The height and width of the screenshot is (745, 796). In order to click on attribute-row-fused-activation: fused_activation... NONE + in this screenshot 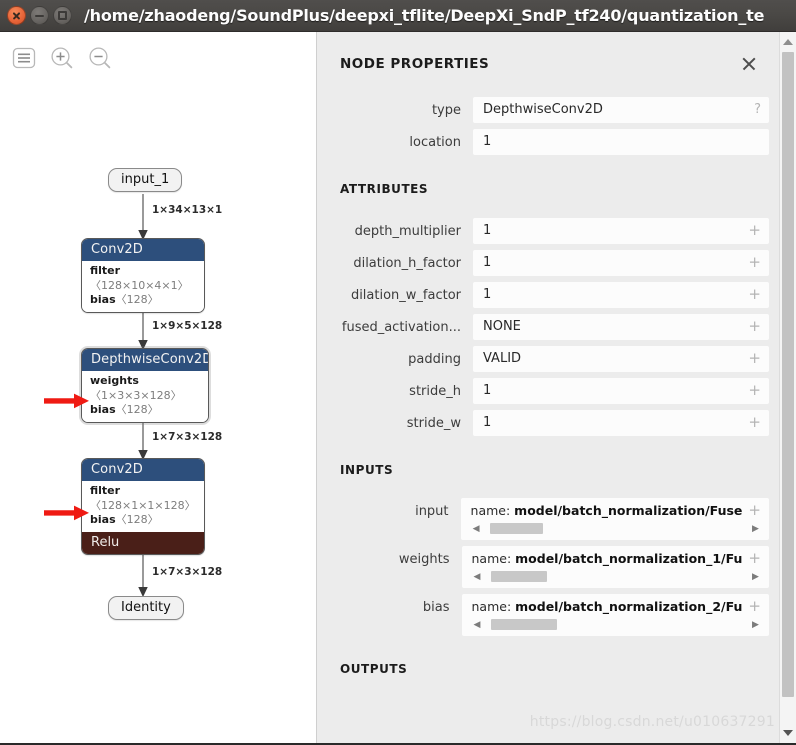, I will do `click(548, 327)`.